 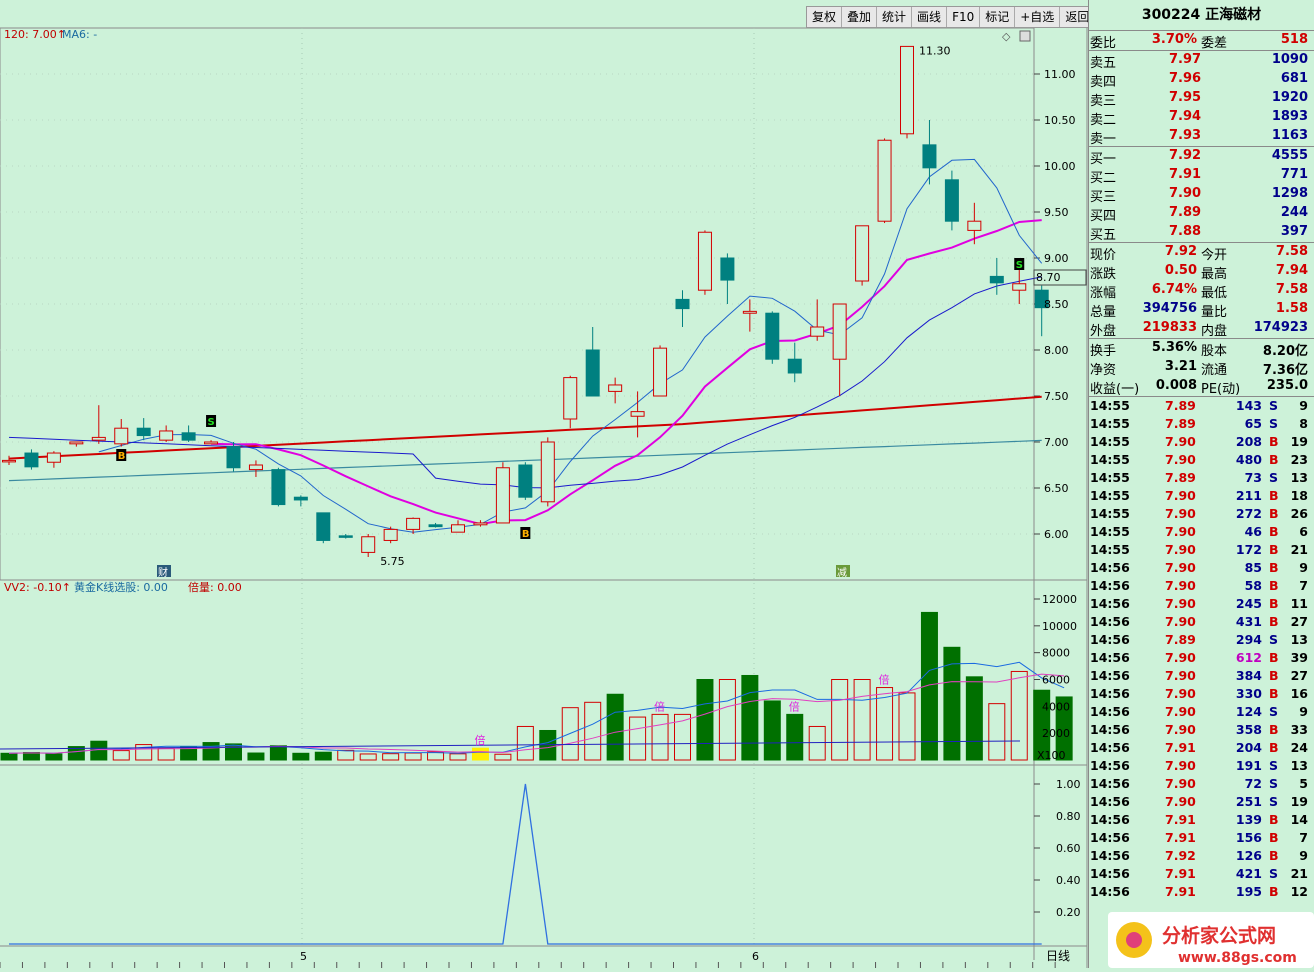 I want to click on stat-label: 量比, so click(x=1214, y=312).